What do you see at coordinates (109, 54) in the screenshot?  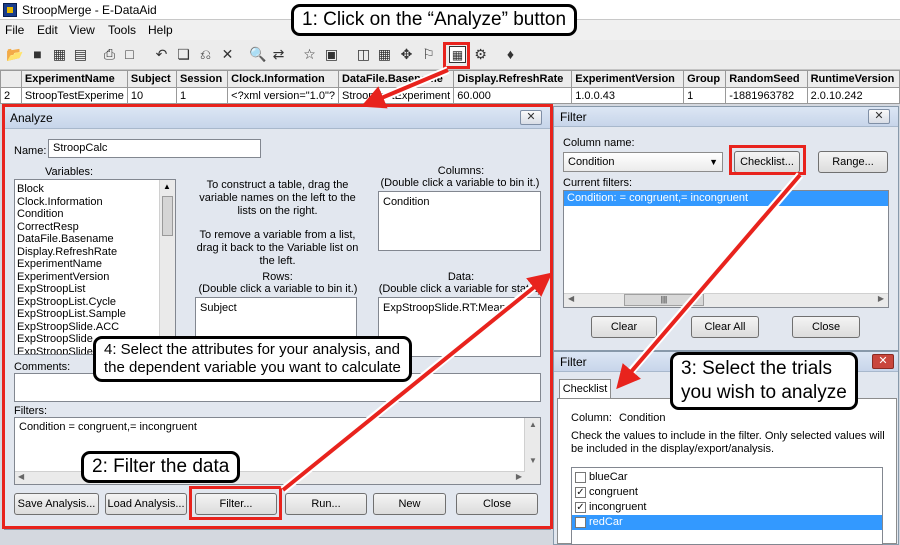 I see `print-icon: ⎙` at bounding box center [109, 54].